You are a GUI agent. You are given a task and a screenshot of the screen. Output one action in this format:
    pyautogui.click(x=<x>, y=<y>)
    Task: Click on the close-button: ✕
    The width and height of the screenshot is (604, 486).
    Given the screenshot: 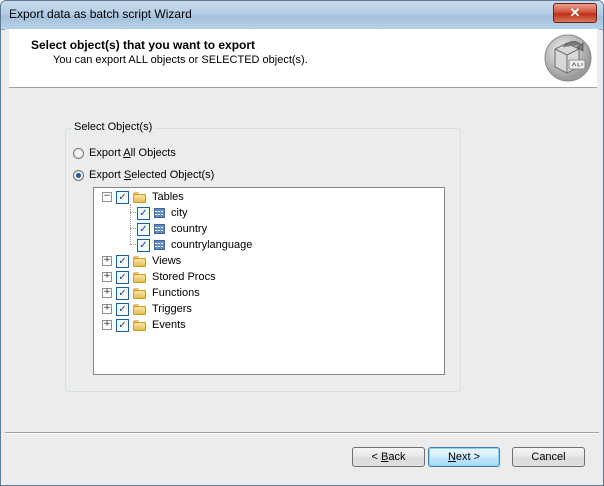 What is the action you would take?
    pyautogui.click(x=575, y=13)
    